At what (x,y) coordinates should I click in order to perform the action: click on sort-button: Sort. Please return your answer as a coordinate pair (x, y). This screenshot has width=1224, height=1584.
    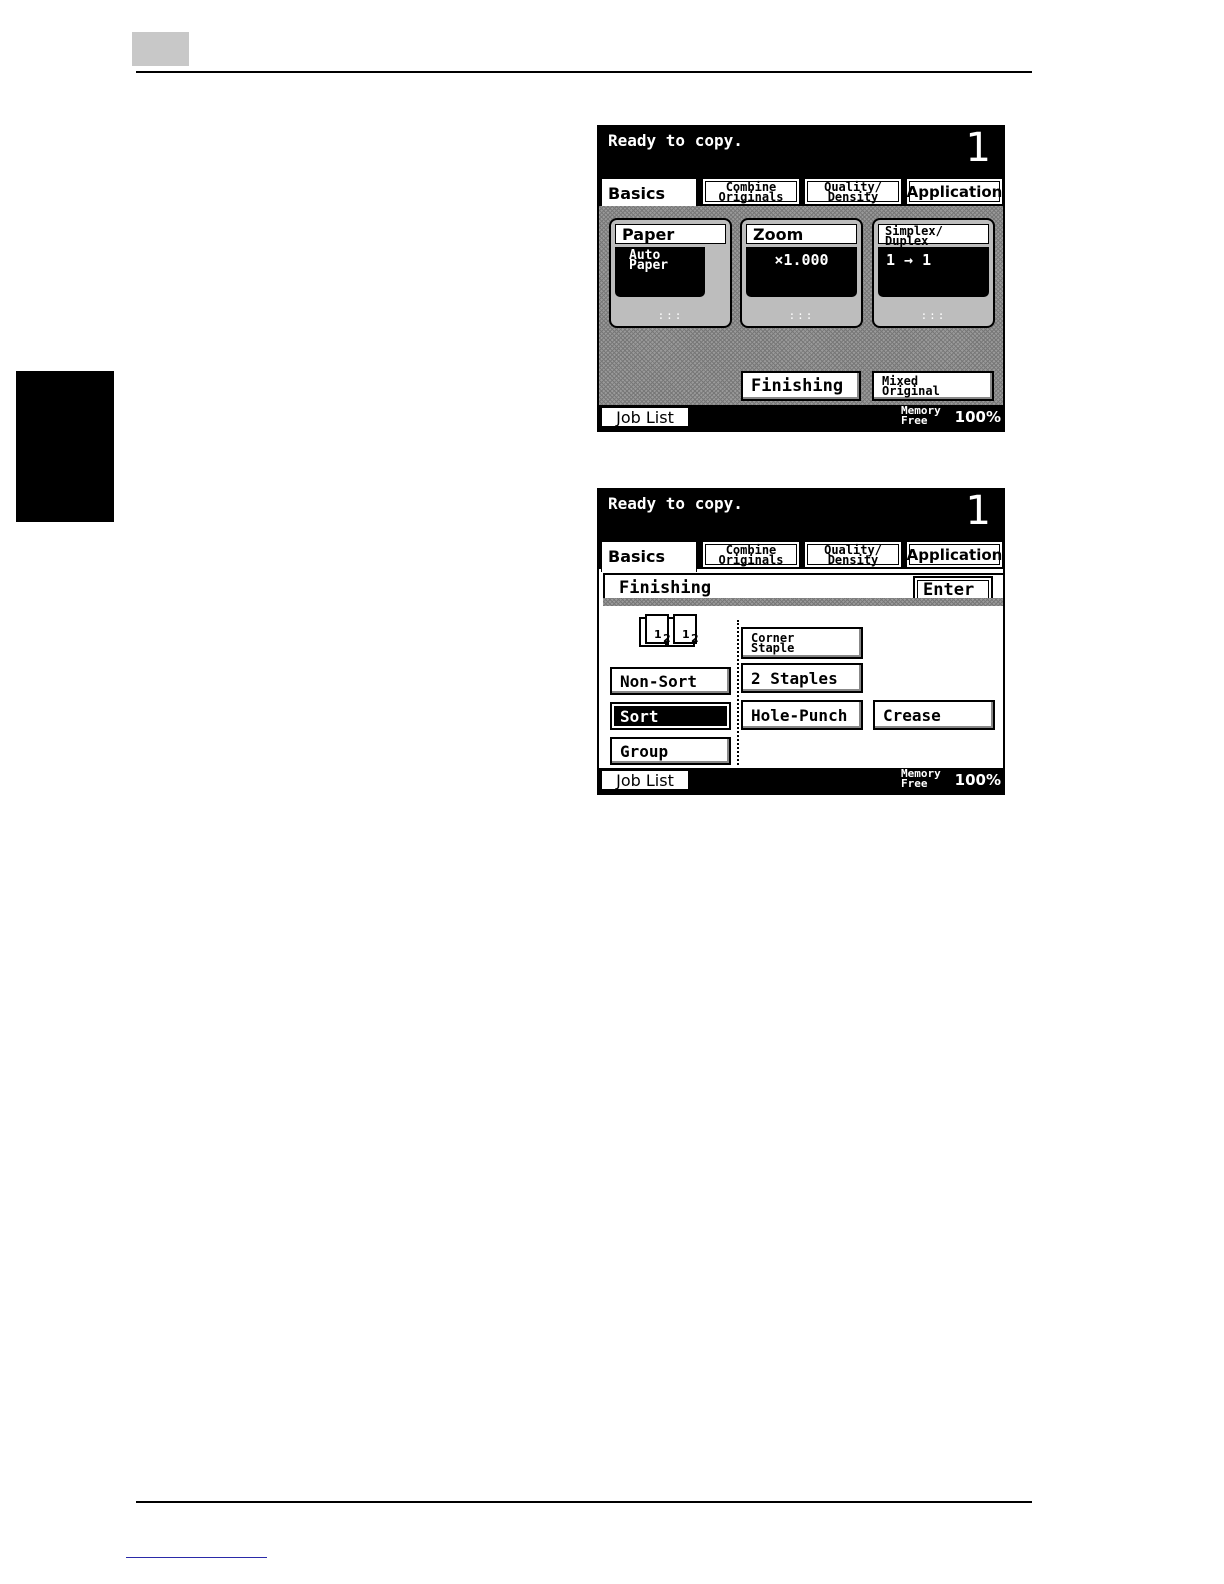
    Looking at the image, I should click on (670, 716).